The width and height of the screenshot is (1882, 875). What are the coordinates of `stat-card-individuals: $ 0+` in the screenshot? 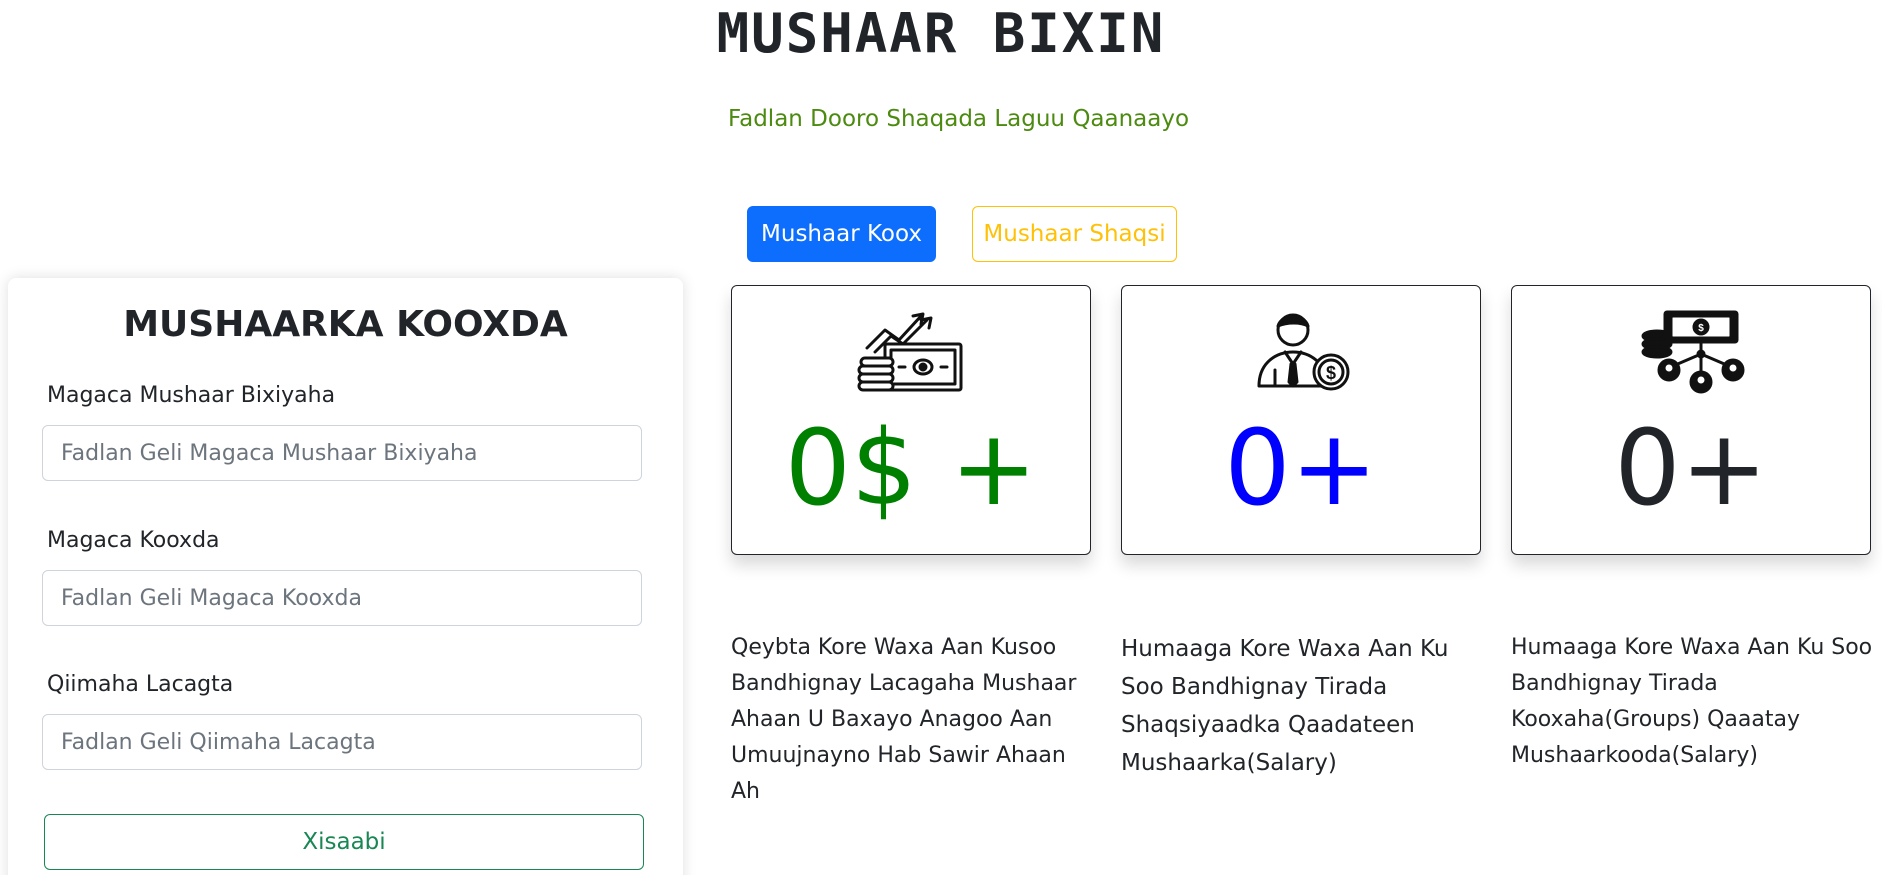 It's located at (1301, 420).